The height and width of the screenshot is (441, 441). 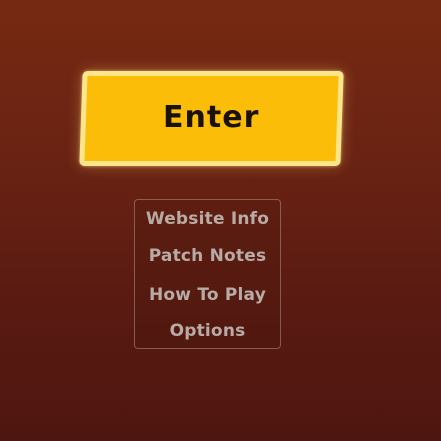 I want to click on enter-button: Enter, so click(x=211, y=118).